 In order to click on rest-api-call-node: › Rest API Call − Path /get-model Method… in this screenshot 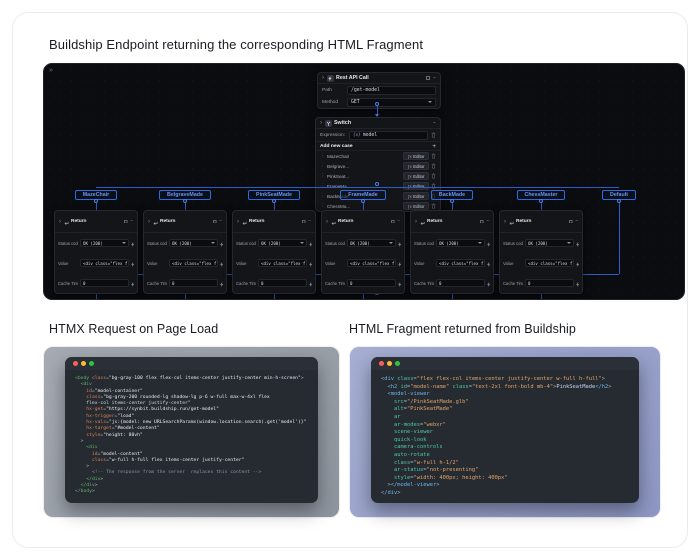, I will do `click(379, 90)`.